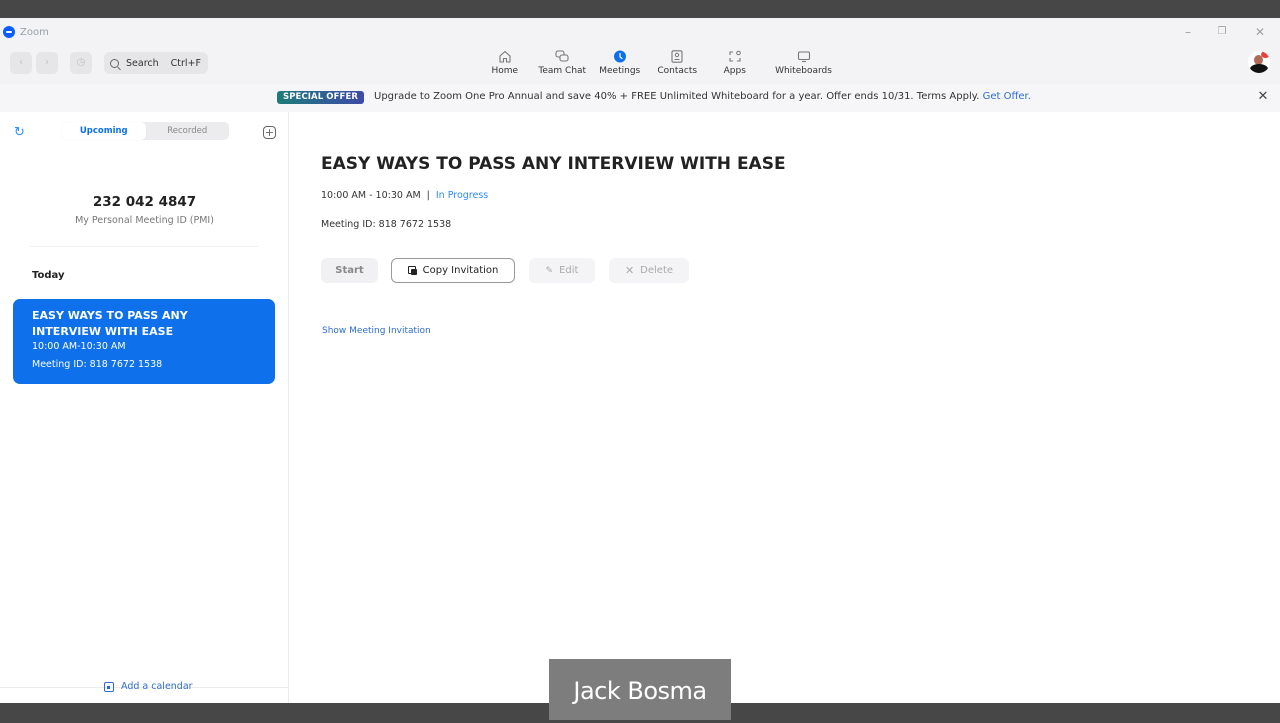 This screenshot has height=723, width=1280. I want to click on add-calendar-label: Add a calendar, so click(157, 686).